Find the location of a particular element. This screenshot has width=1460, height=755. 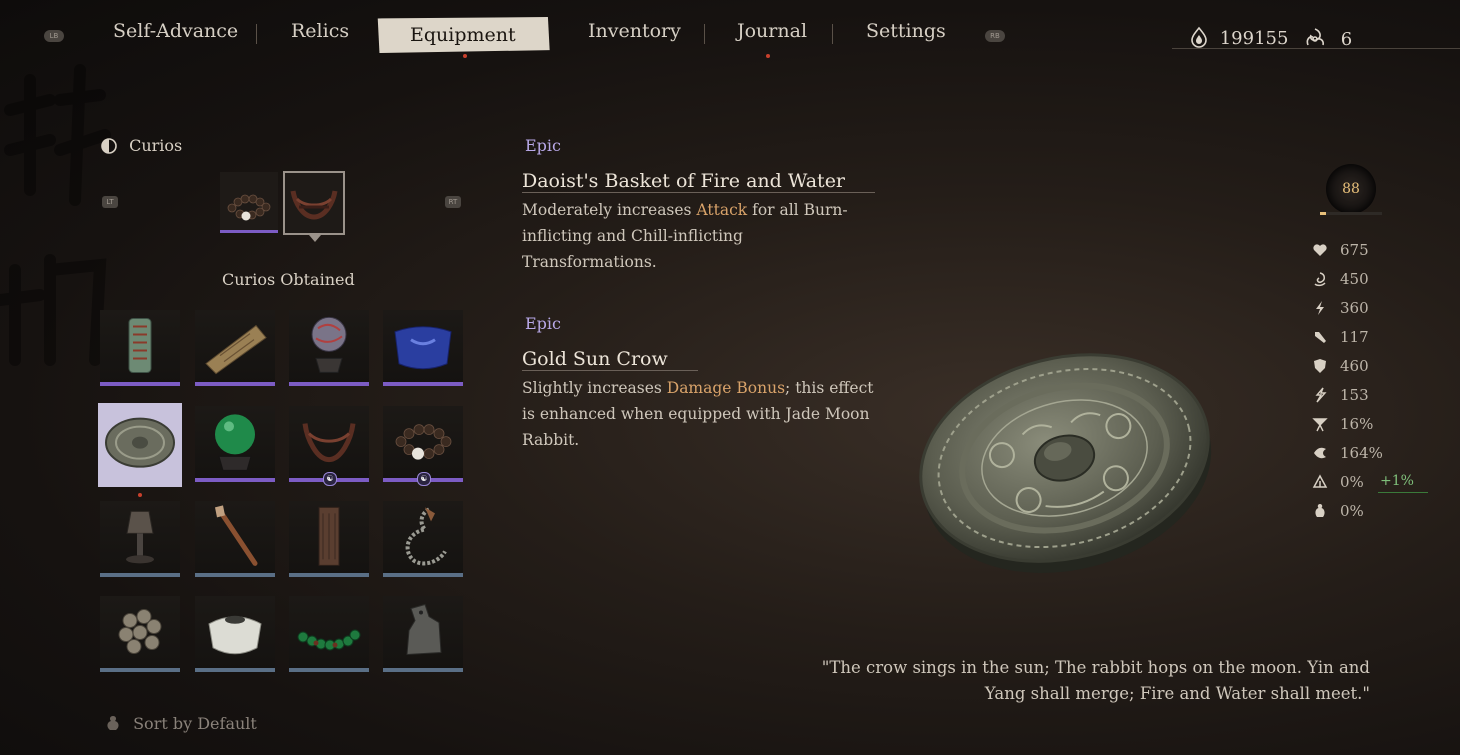

resistance-bonus: +1% is located at coordinates (1397, 481).